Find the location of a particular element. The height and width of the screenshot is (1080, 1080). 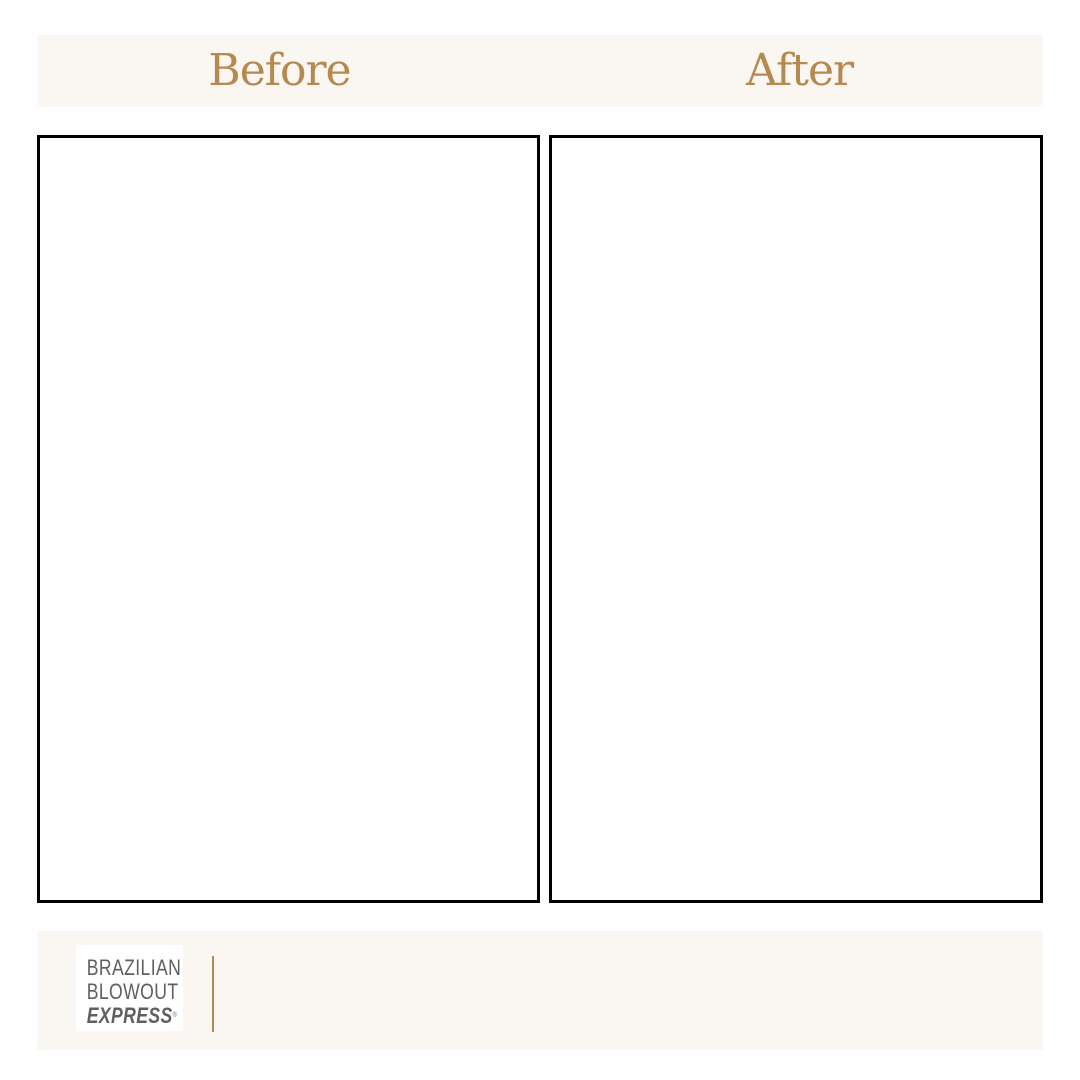

footer-divider is located at coordinates (213, 994).